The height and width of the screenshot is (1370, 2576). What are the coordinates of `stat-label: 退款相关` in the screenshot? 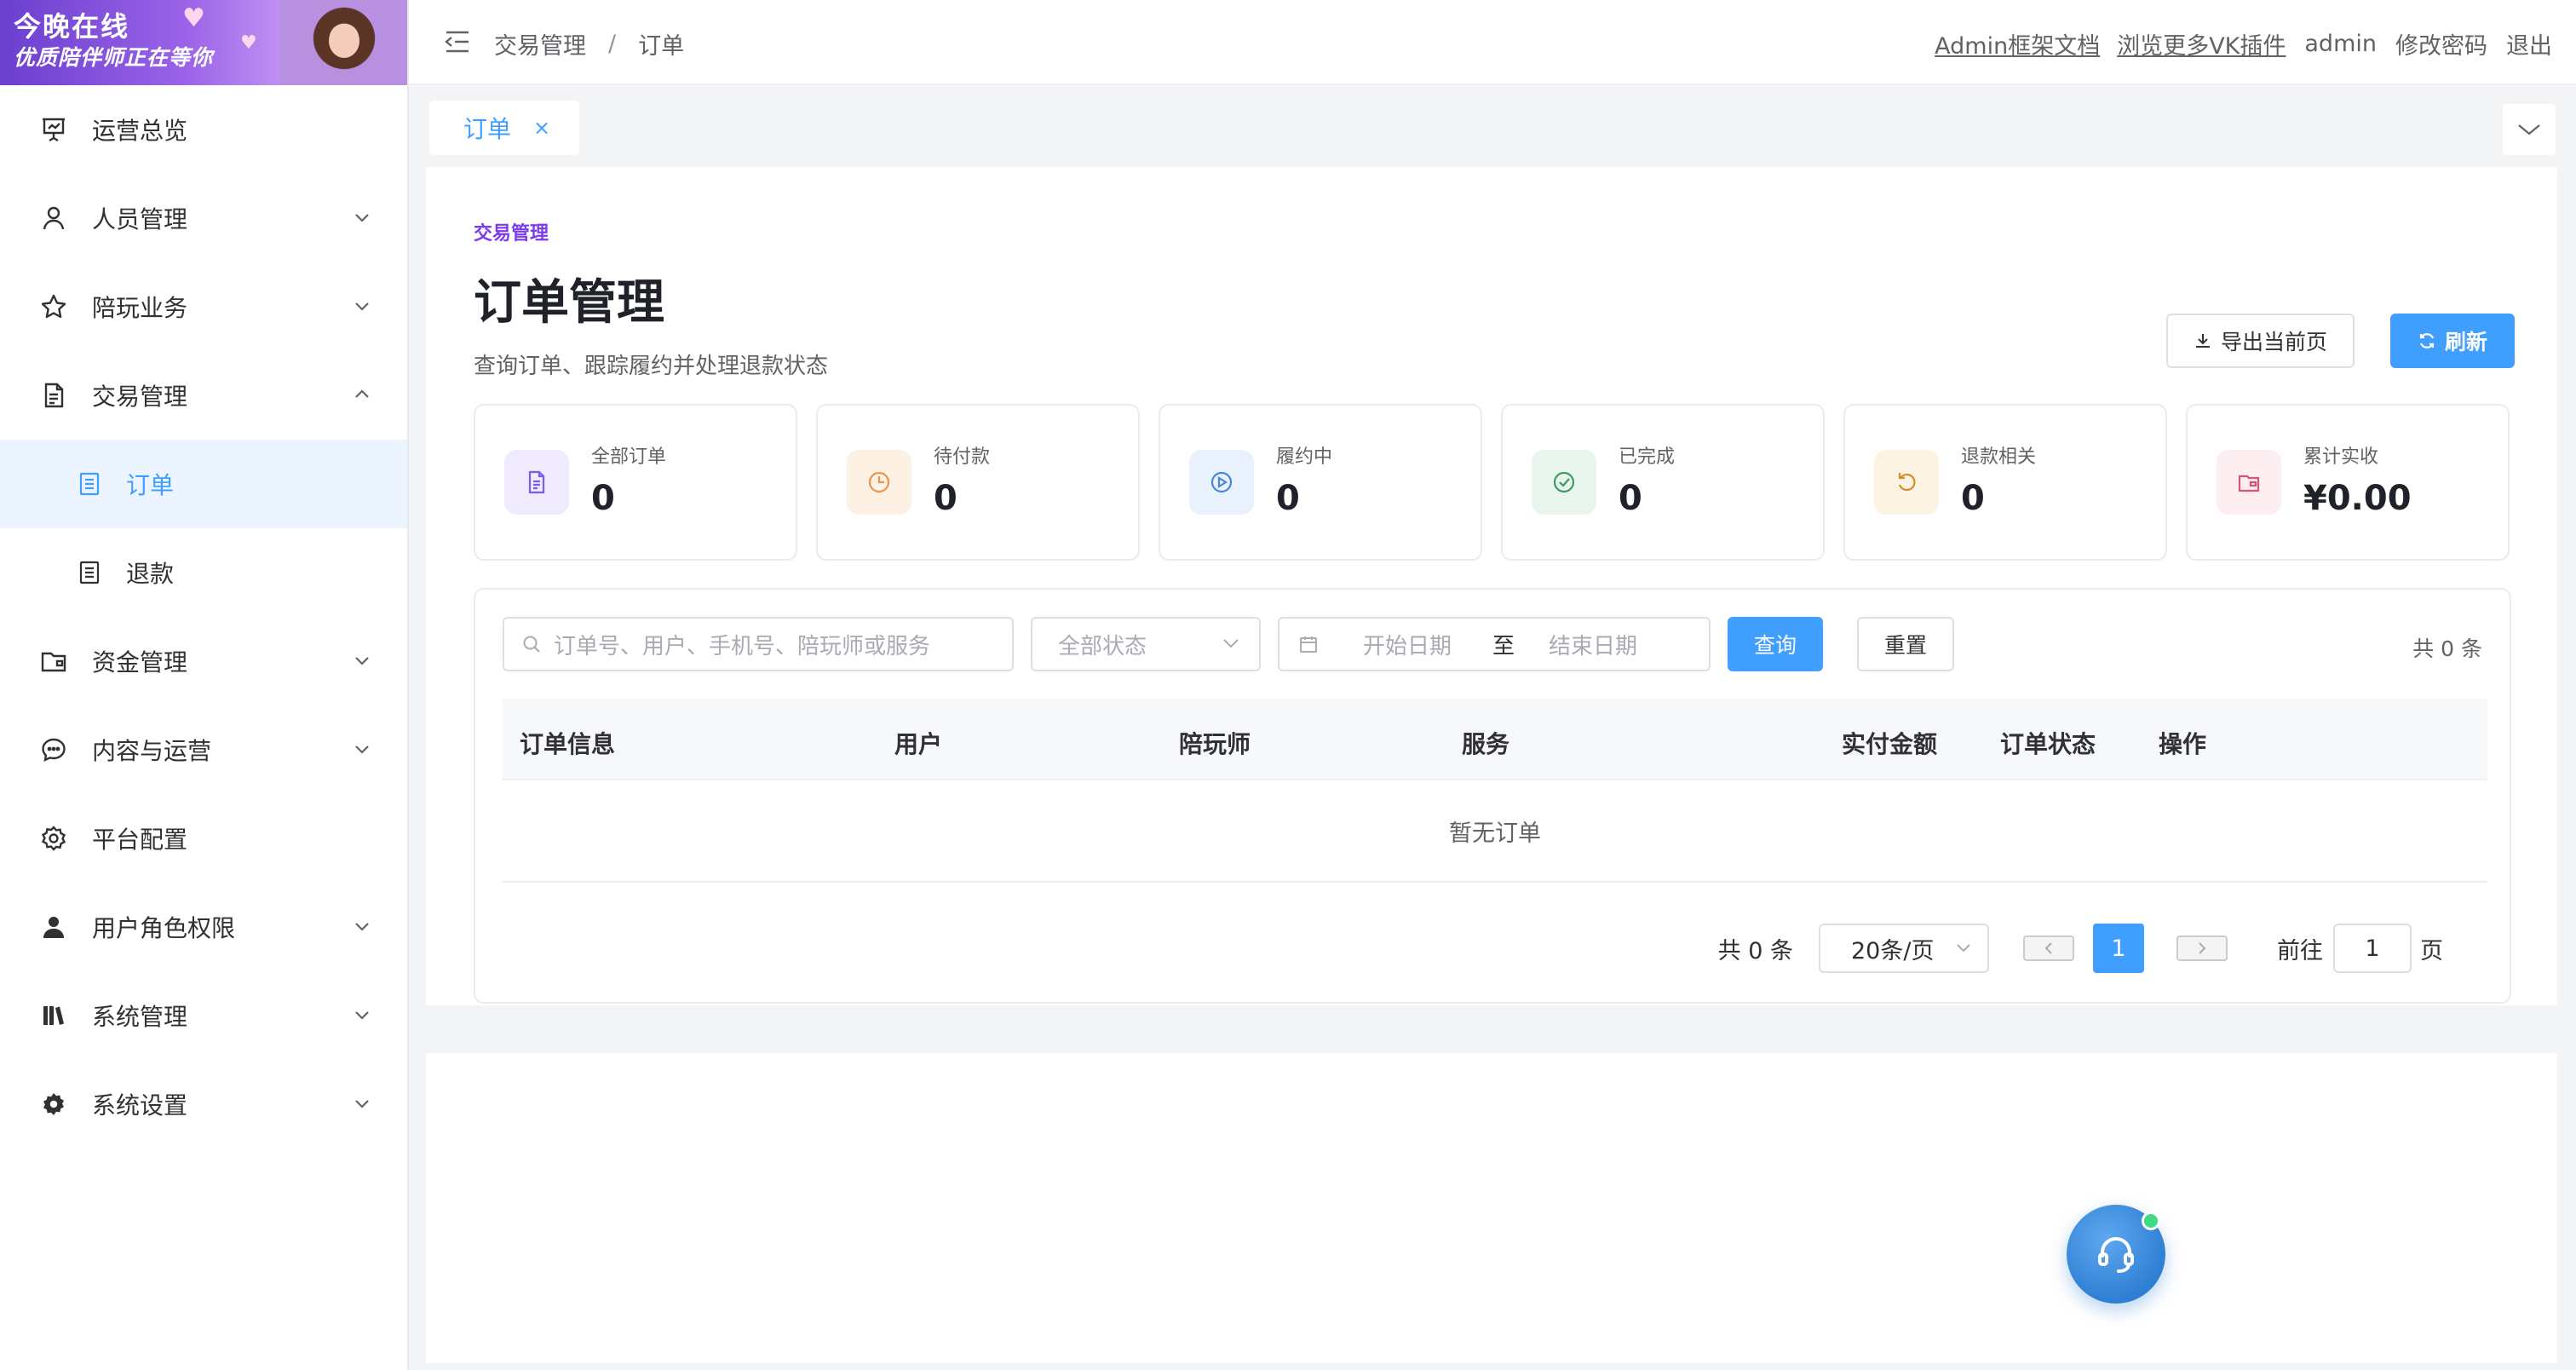 It's located at (1999, 457).